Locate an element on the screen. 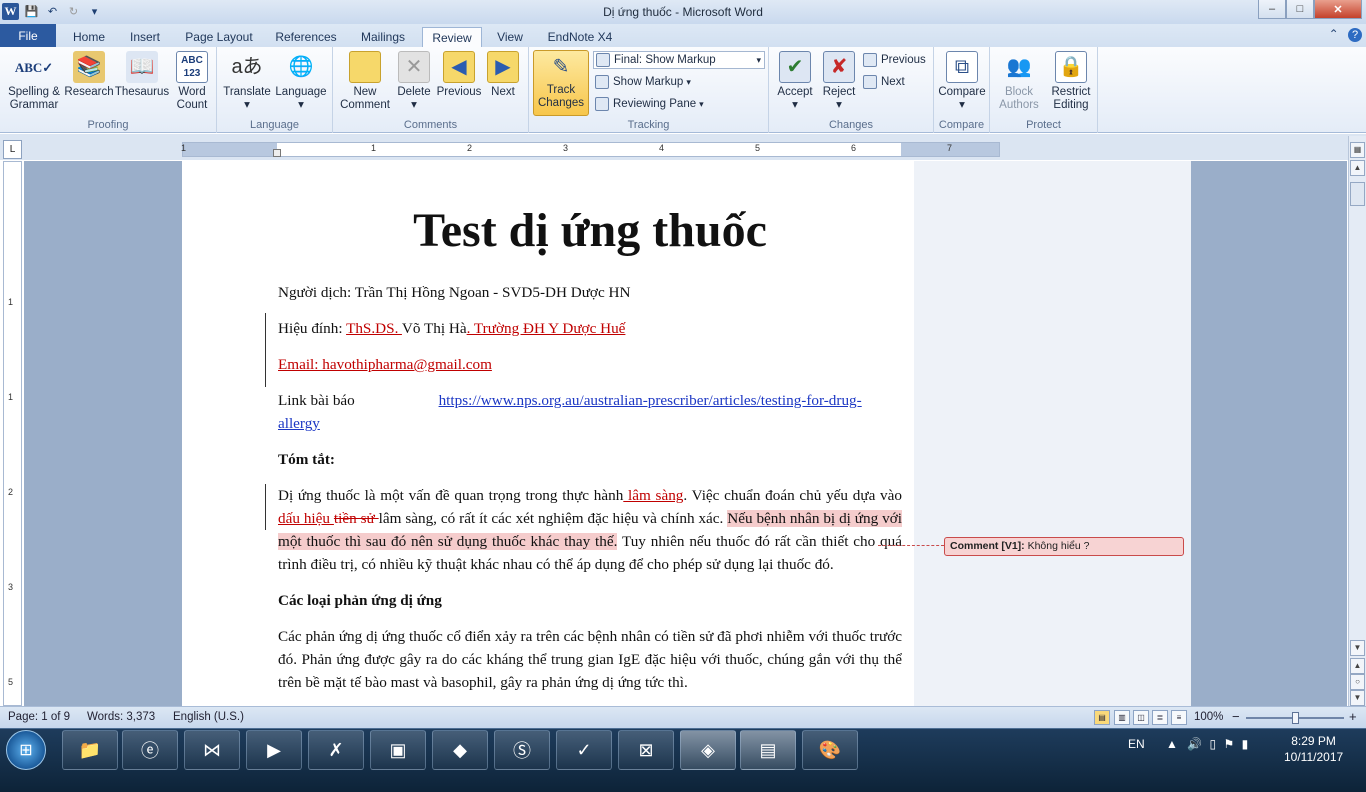 The image size is (1366, 792). undo-icon: ↶ is located at coordinates (52, 11).